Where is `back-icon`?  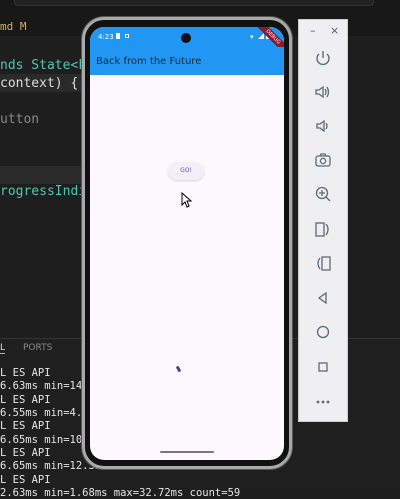 back-icon is located at coordinates (322, 298).